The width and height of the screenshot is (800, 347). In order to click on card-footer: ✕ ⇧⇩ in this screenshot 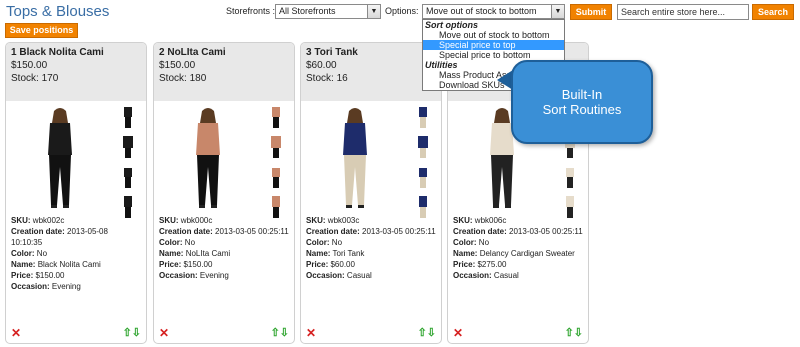, I will do `click(76, 333)`.